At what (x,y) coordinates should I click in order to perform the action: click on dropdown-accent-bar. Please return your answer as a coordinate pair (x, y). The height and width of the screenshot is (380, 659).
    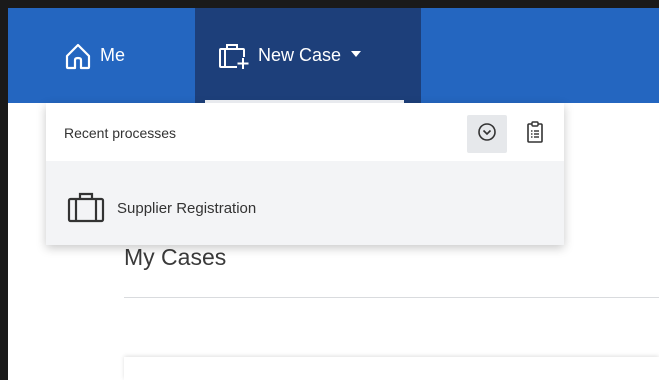
    Looking at the image, I should click on (304, 101).